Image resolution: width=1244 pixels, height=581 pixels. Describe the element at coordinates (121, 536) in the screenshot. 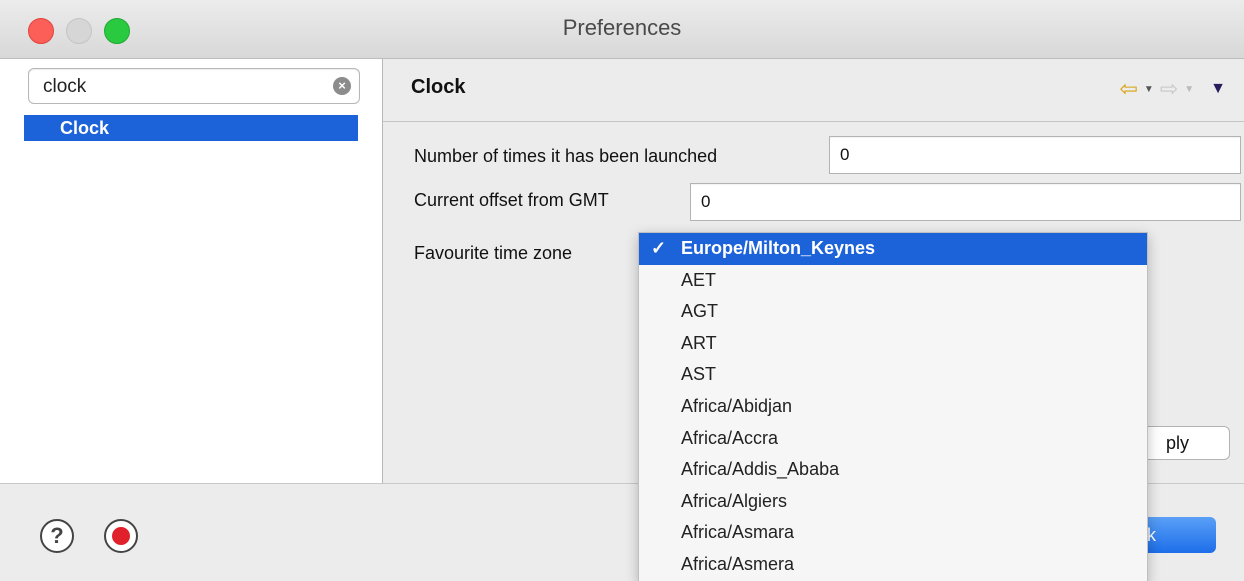

I see `record-macro-icon` at that location.